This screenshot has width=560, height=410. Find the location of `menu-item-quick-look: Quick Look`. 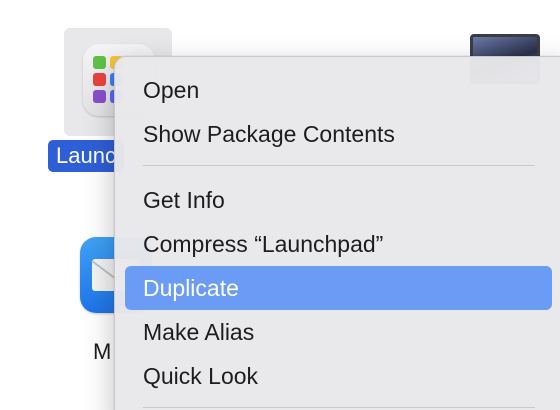

menu-item-quick-look: Quick Look is located at coordinates (338, 376).